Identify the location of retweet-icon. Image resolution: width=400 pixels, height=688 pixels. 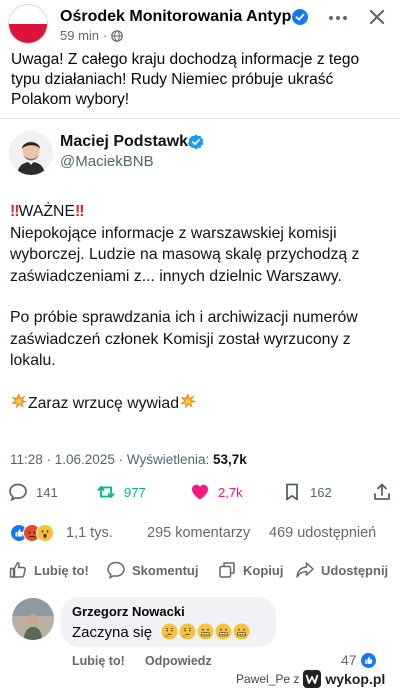
(106, 492).